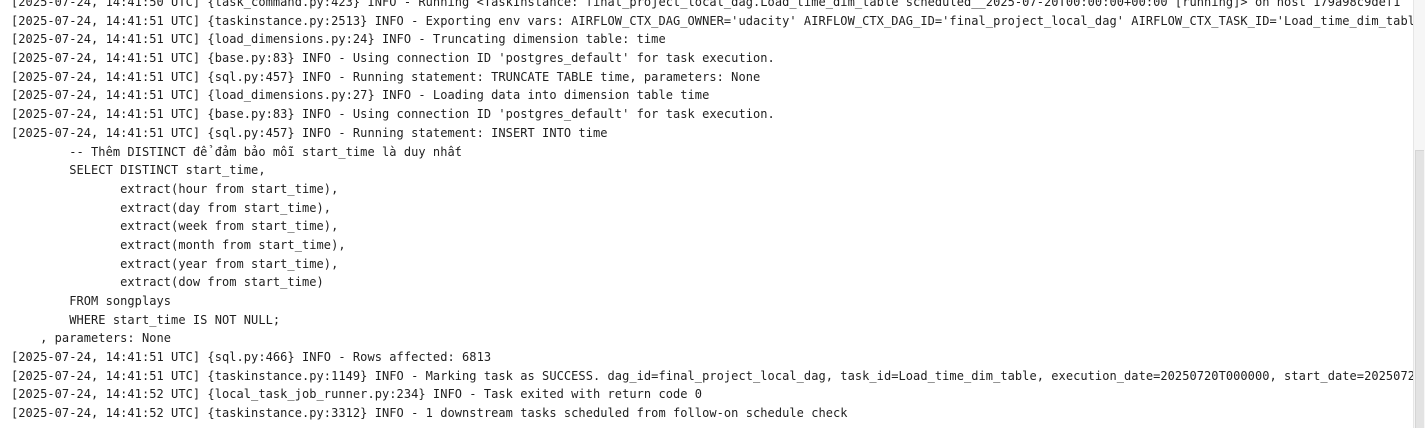  I want to click on log-line: extract(day from start_time),, so click(171, 207).